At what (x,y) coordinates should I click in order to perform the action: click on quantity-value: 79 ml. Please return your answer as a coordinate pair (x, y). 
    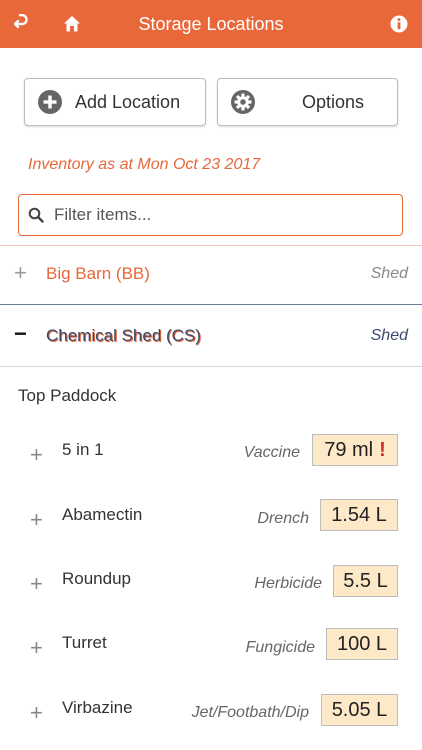
    Looking at the image, I should click on (349, 449).